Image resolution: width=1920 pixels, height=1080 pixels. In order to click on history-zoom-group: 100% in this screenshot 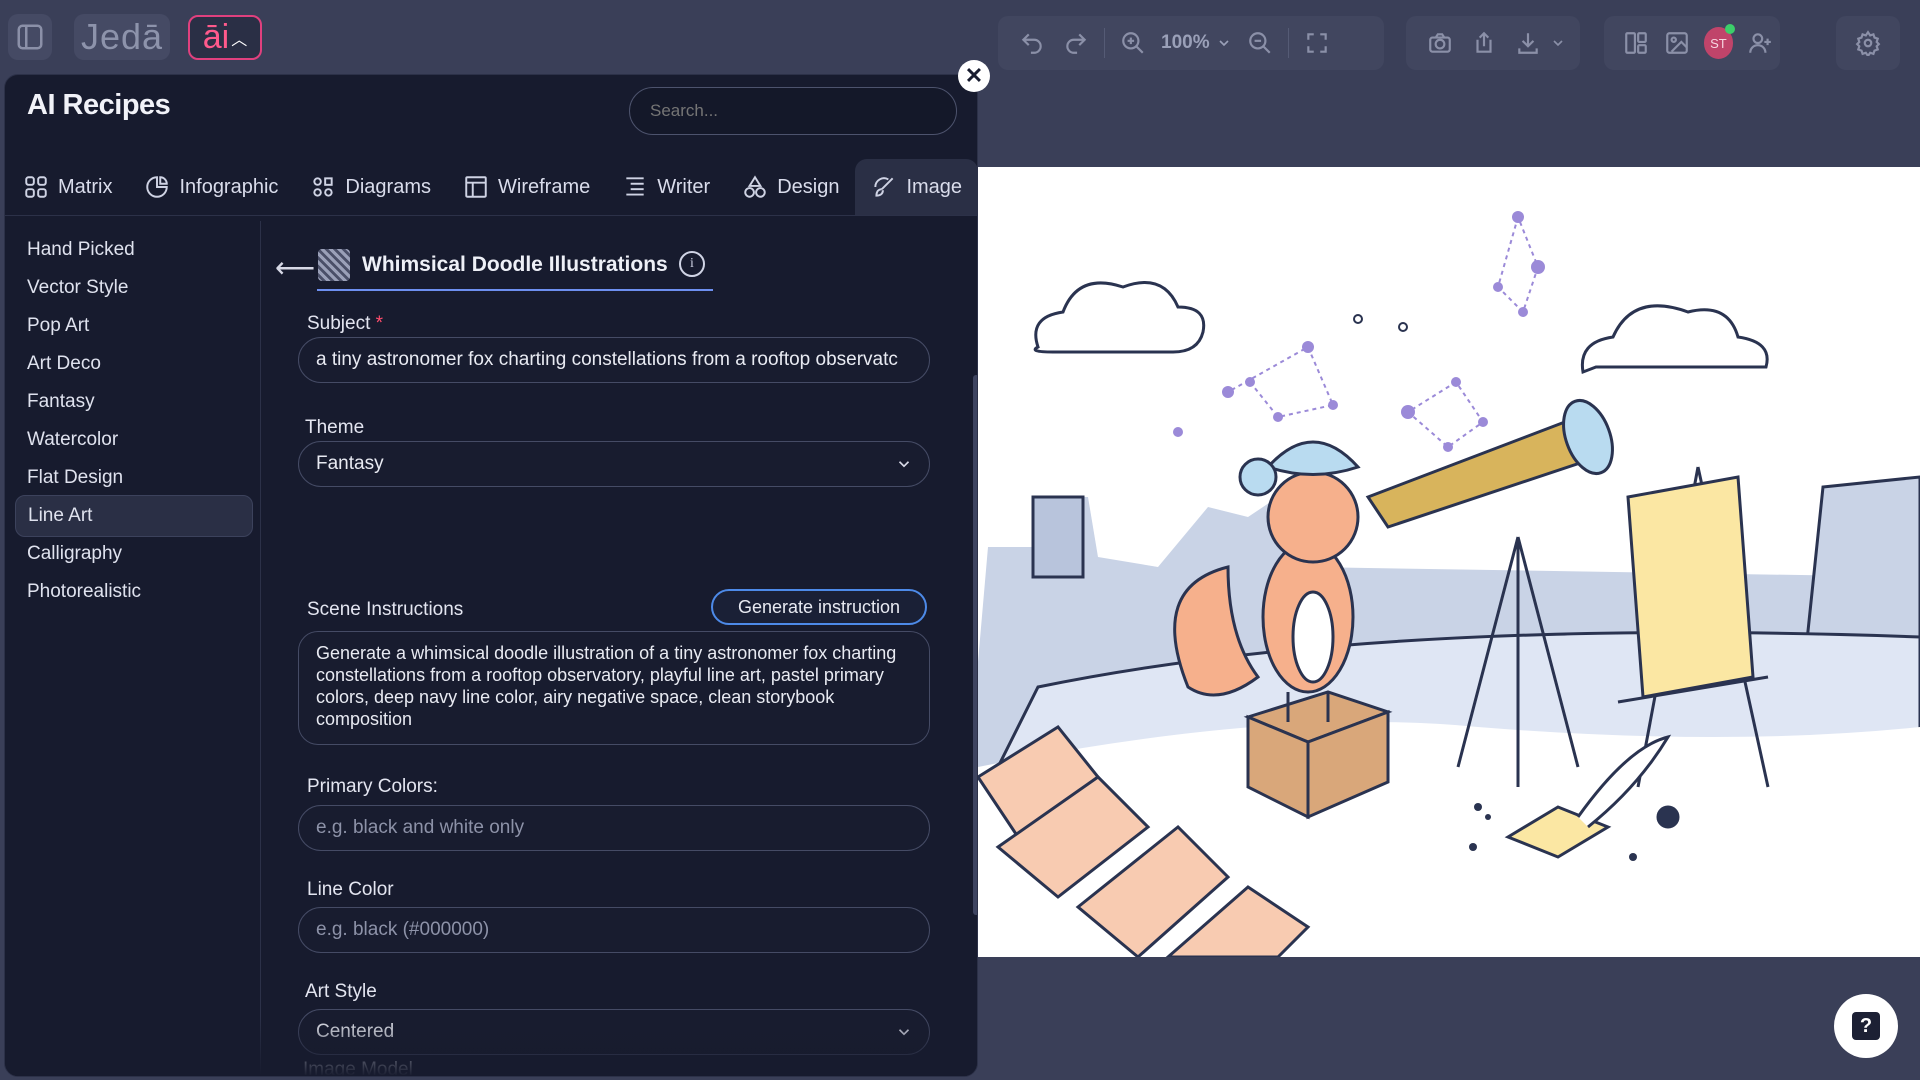, I will do `click(1191, 43)`.